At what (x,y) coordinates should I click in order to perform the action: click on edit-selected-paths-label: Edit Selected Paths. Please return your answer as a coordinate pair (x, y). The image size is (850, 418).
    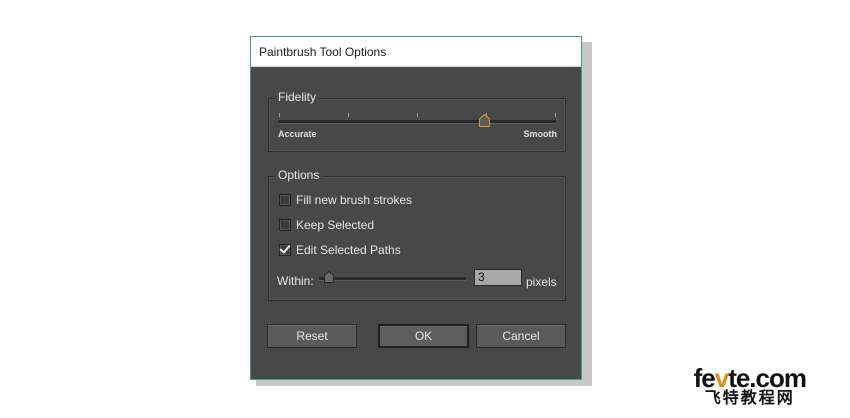
    Looking at the image, I should click on (348, 250).